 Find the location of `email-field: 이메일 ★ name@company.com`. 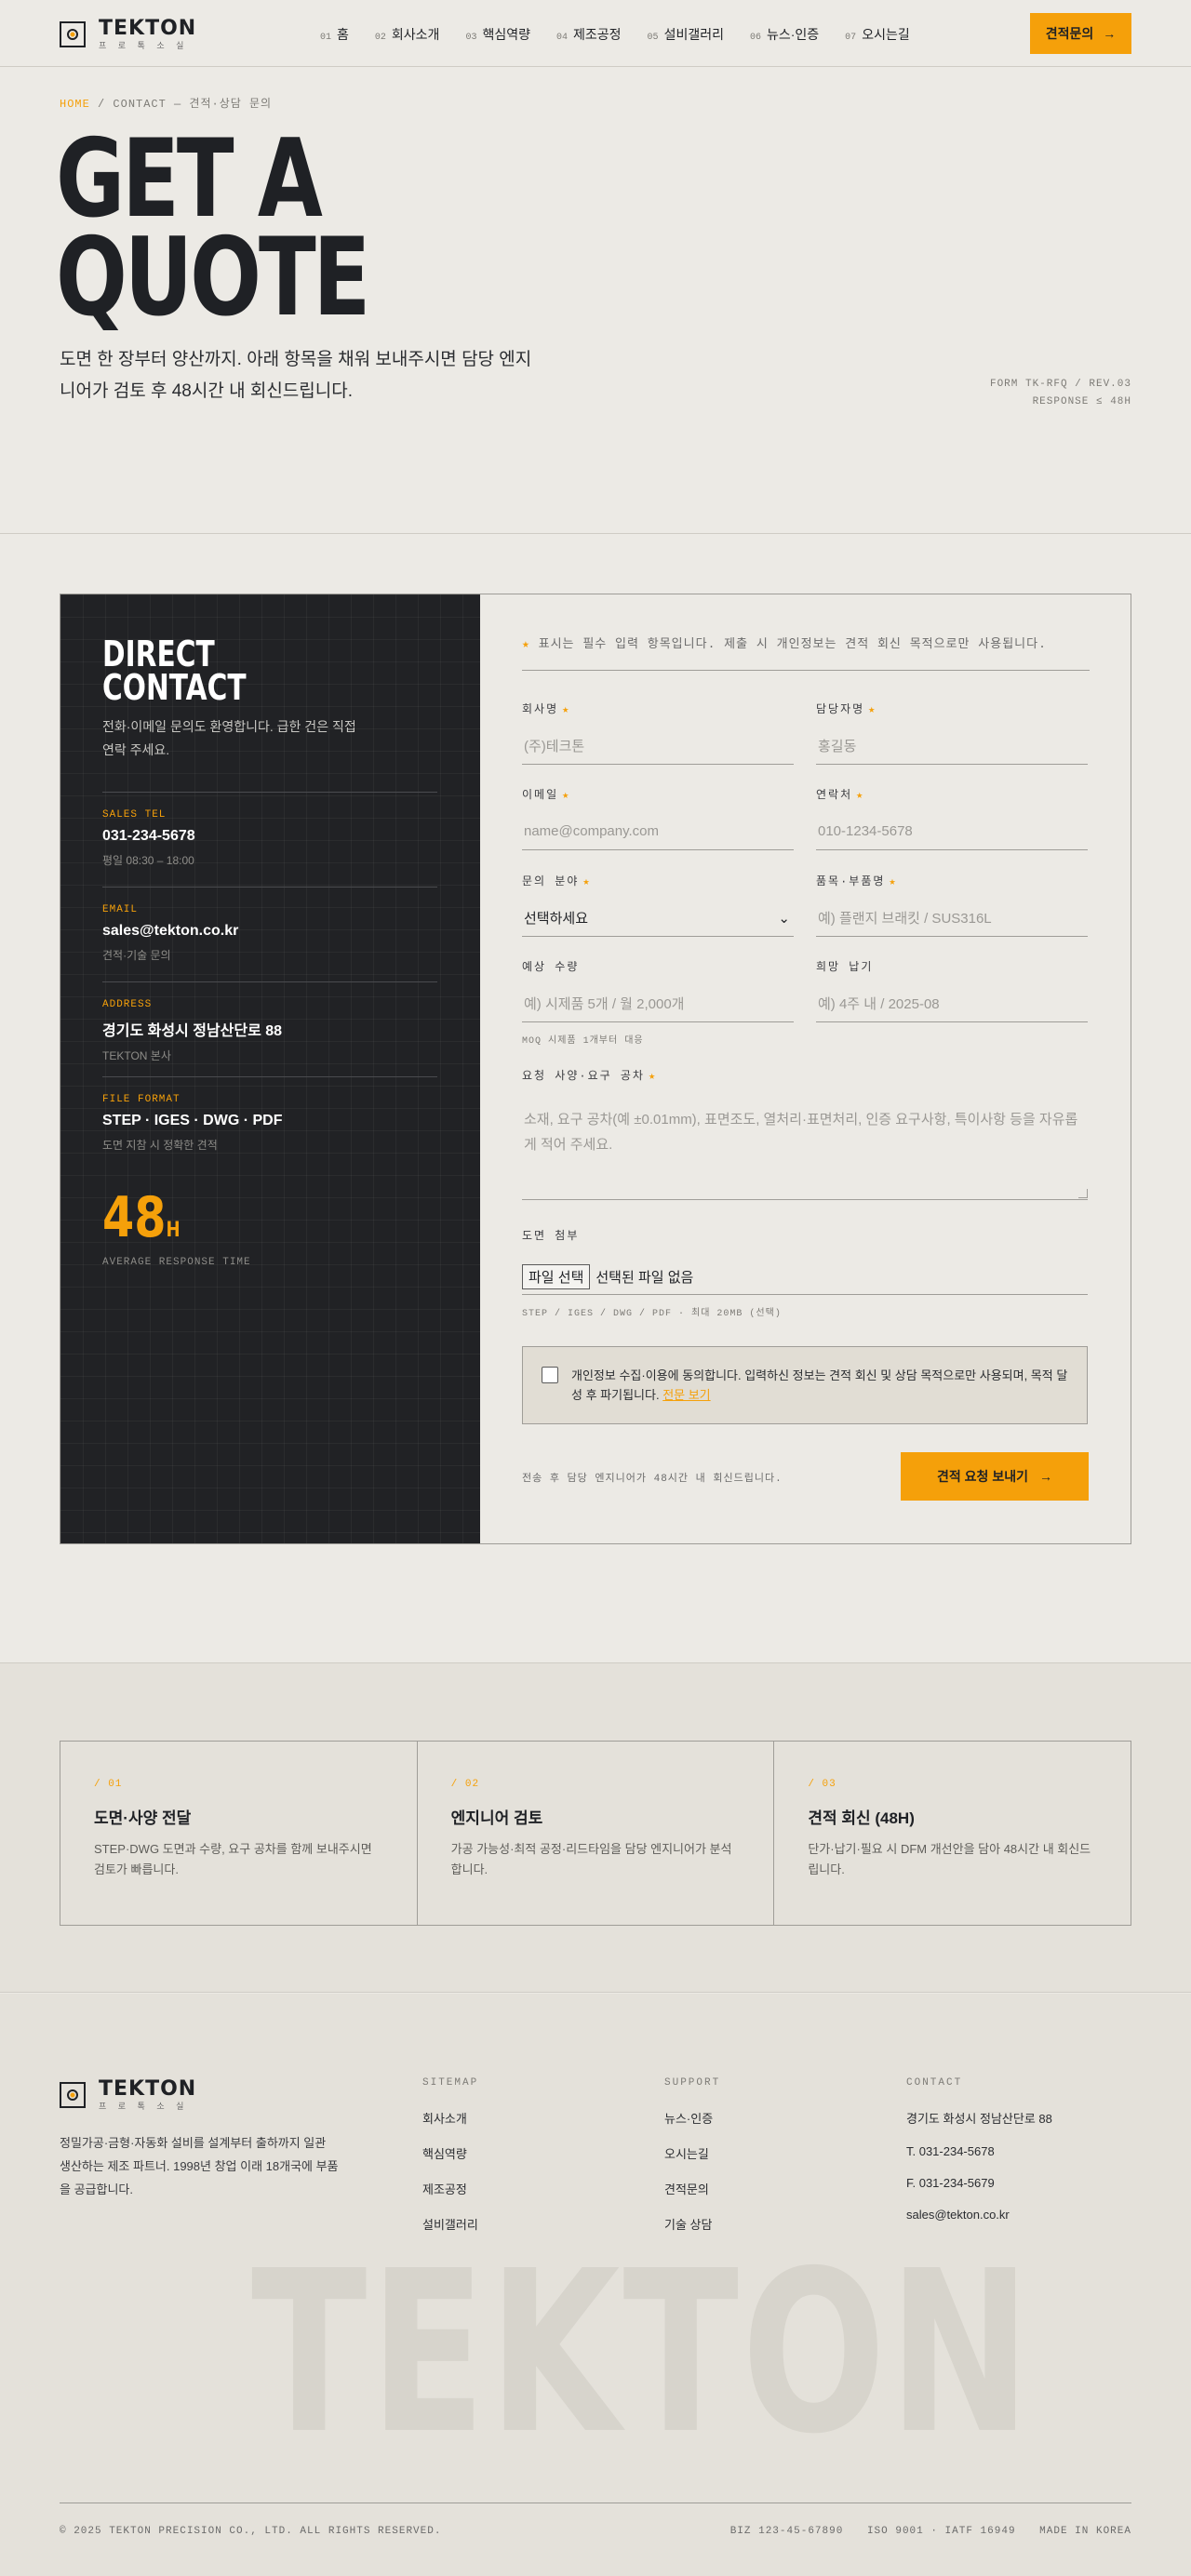

email-field: 이메일 ★ name@company.com is located at coordinates (658, 818).